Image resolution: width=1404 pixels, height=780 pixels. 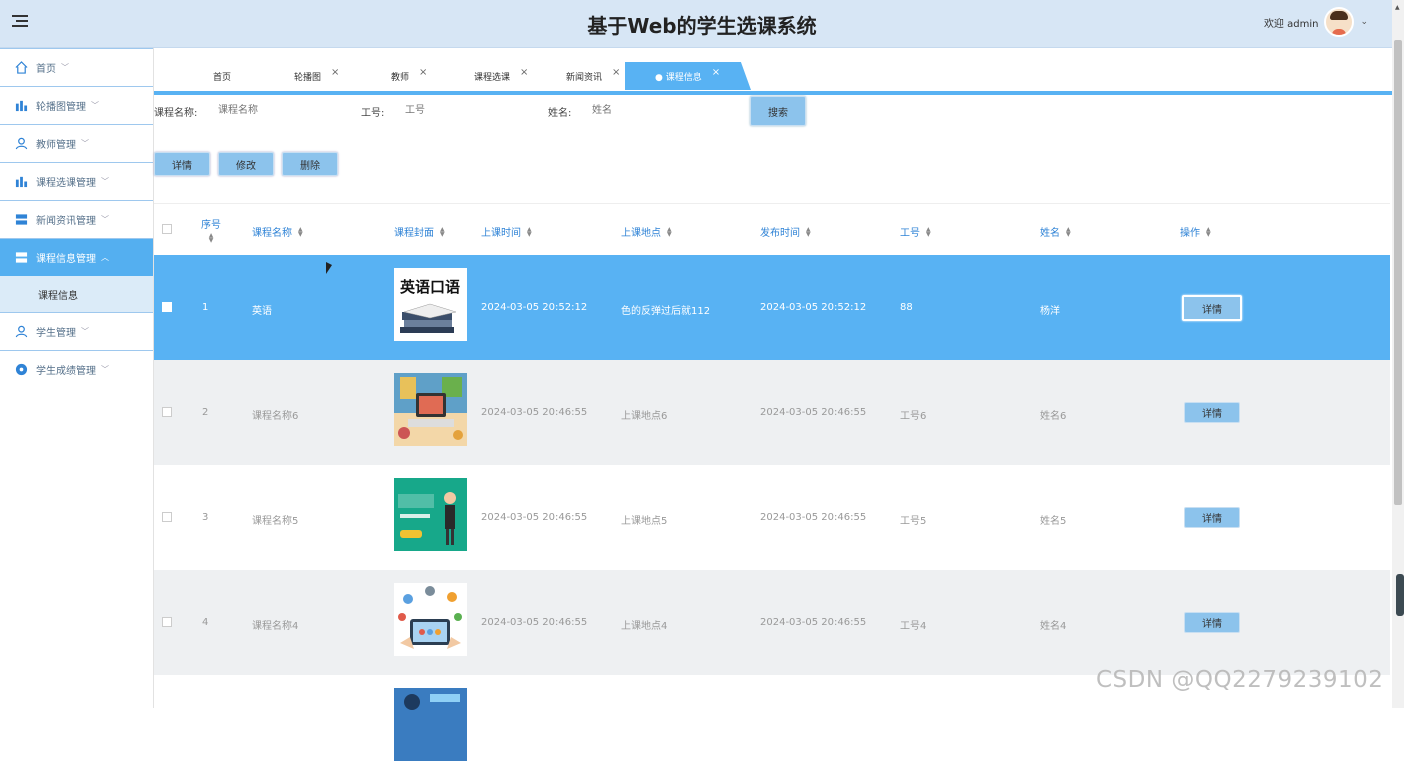 What do you see at coordinates (275, 626) in the screenshot?
I see `cell-course-name: 课程名称4` at bounding box center [275, 626].